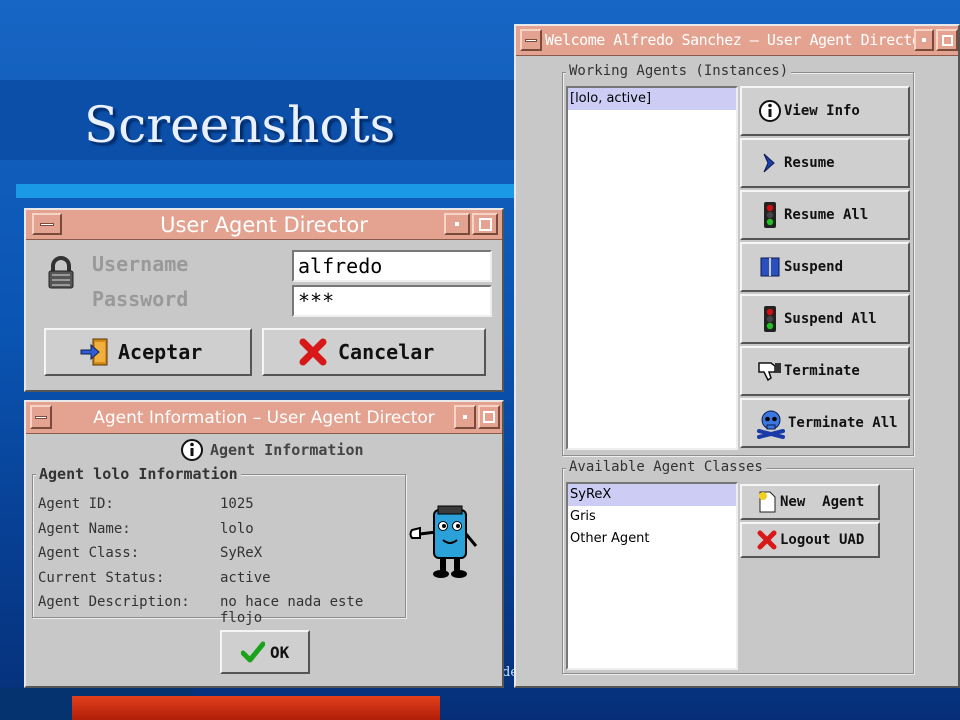 This screenshot has width=960, height=720. I want to click on info-row-key: Current Status:, so click(101, 577).